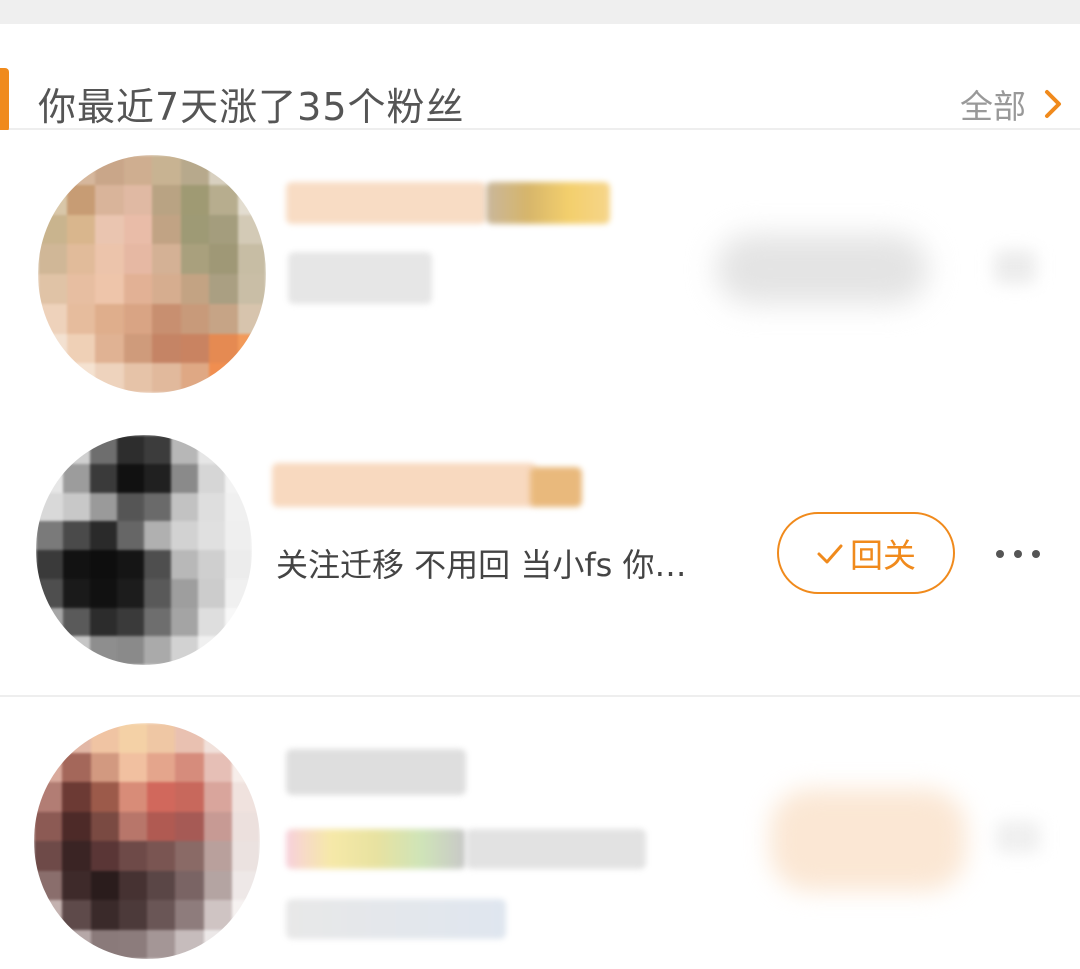 The height and width of the screenshot is (969, 1080). What do you see at coordinates (1053, 104) in the screenshot?
I see `chevron-right-icon` at bounding box center [1053, 104].